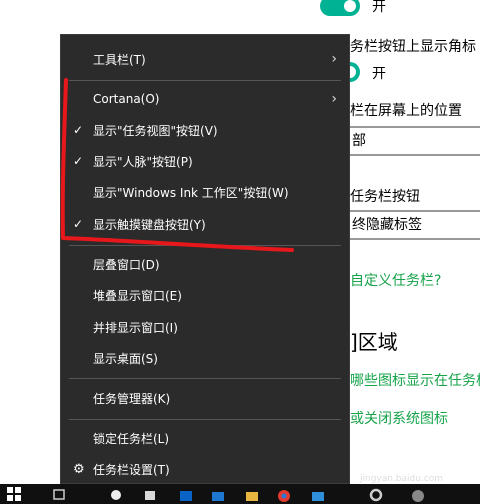 The image size is (480, 504). Describe the element at coordinates (395, 280) in the screenshot. I see `customize-taskbar-link: 自定义任务栏?` at that location.